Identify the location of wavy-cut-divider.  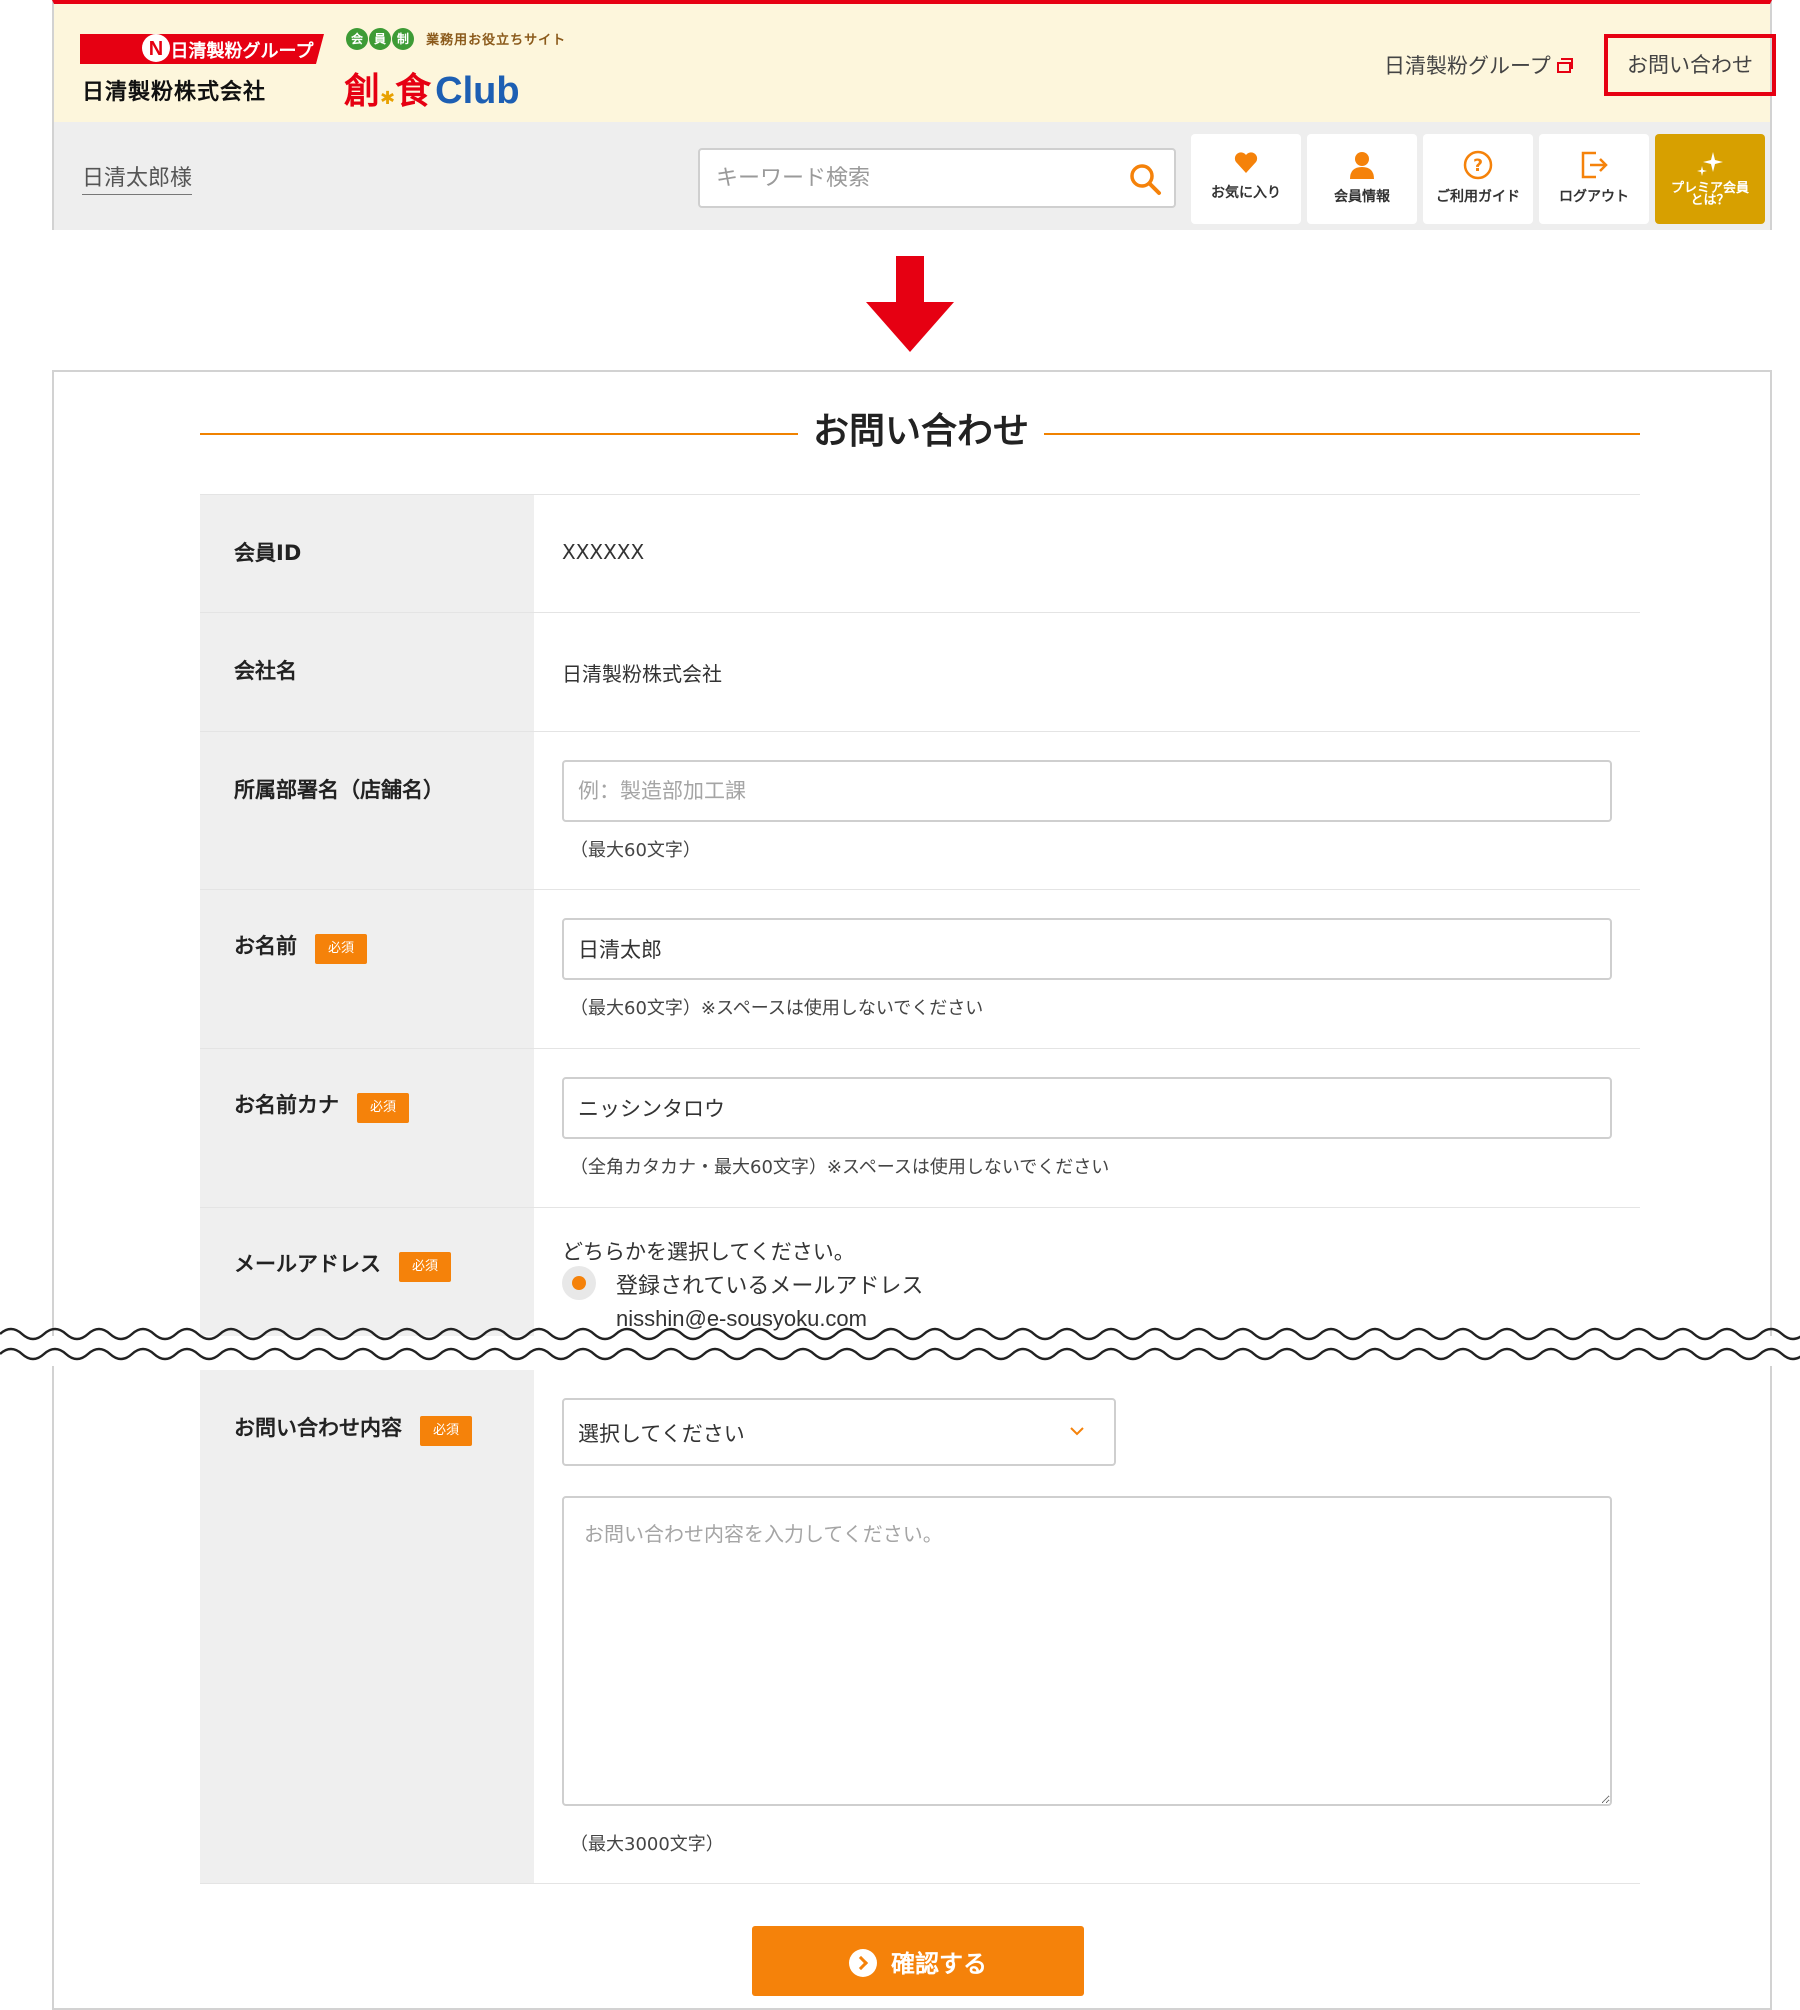
(900, 1344).